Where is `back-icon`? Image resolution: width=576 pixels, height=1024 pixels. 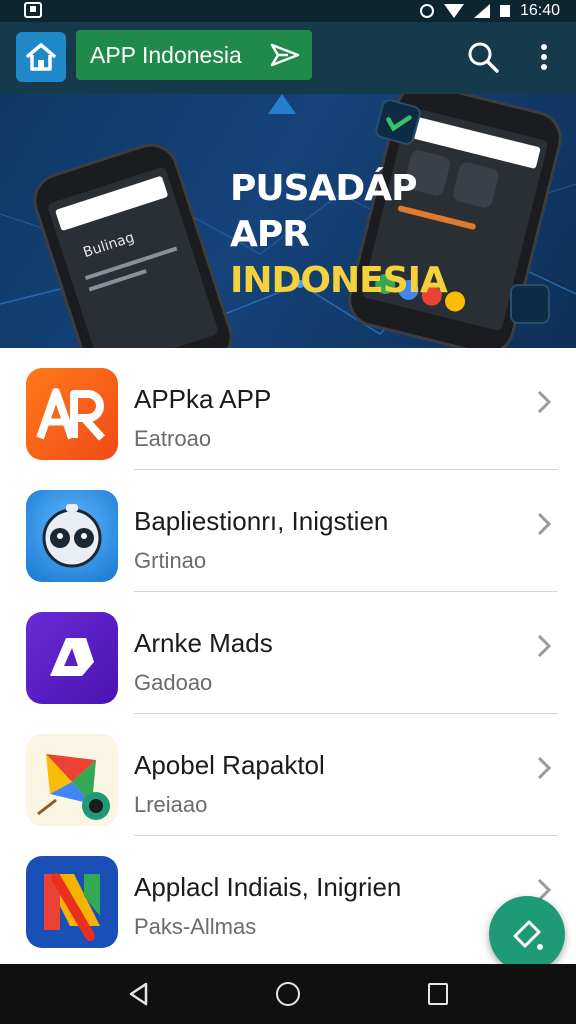 back-icon is located at coordinates (139, 994).